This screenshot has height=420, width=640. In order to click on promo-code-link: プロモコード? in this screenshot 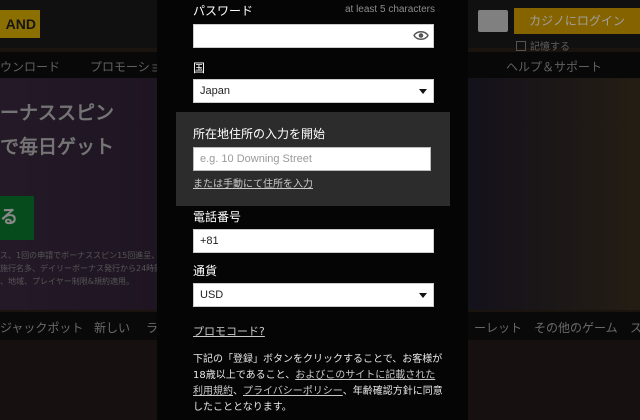, I will do `click(229, 331)`.